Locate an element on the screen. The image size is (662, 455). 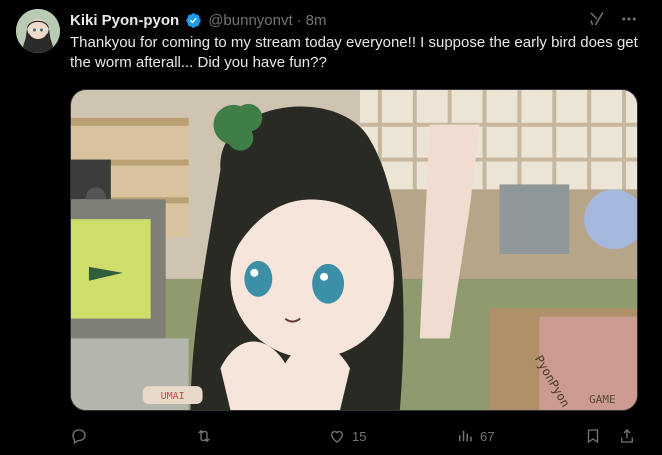
tweet-actions: 15 67 is located at coordinates (356, 436).